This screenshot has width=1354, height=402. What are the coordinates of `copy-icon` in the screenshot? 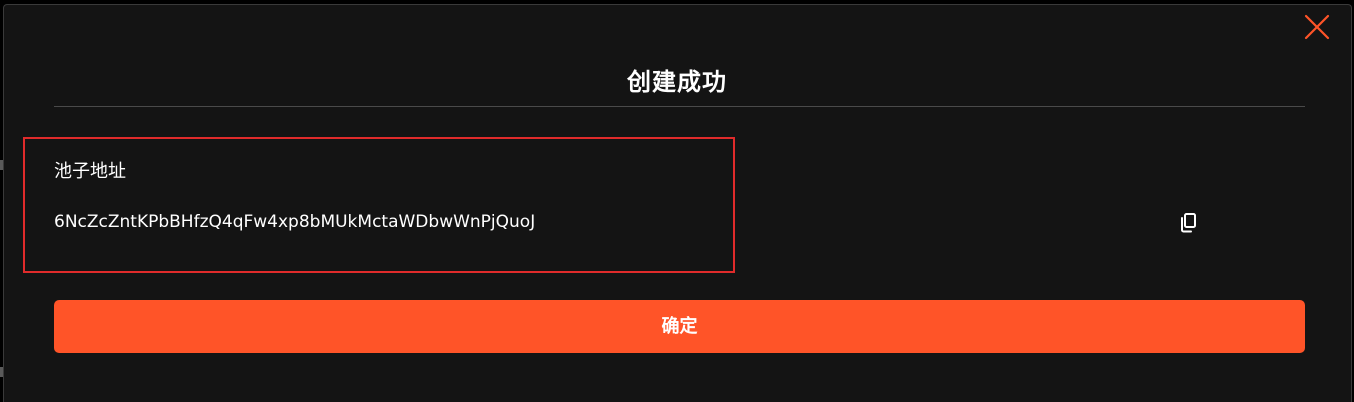 It's located at (1188, 223).